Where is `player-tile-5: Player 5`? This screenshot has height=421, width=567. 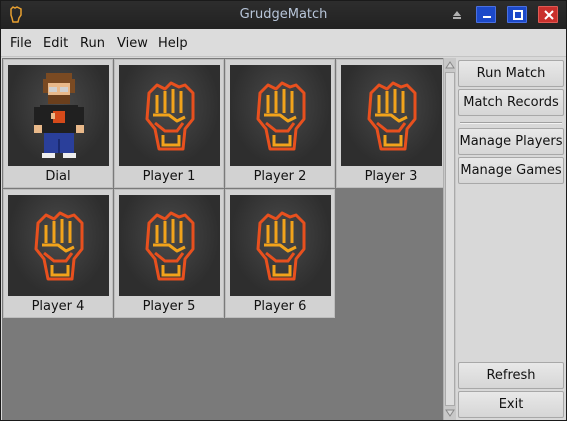
player-tile-5: Player 5 is located at coordinates (169, 253).